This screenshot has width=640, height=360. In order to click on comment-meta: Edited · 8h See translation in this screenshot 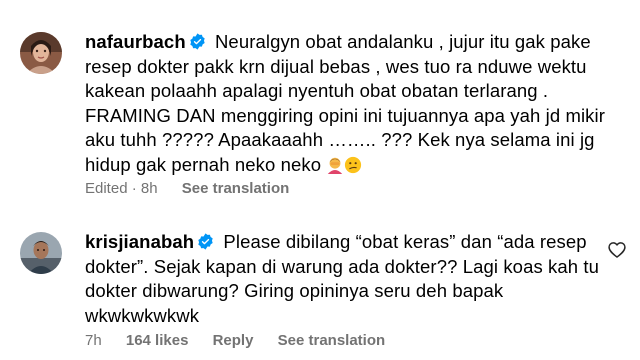, I will do `click(197, 188)`.